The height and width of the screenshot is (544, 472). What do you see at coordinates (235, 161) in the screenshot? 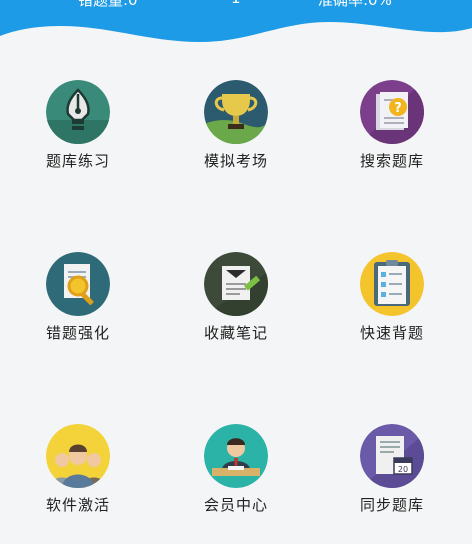
I see `tile-label: 模拟考场` at bounding box center [235, 161].